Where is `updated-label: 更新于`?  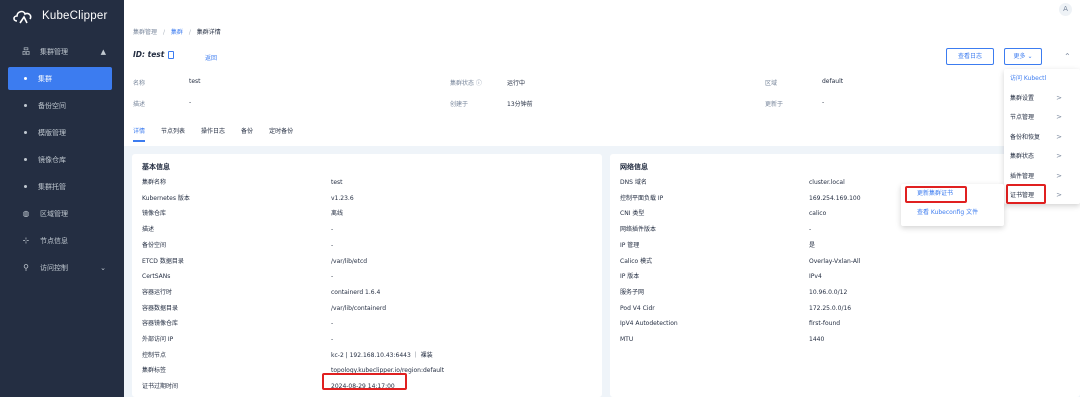
updated-label: 更新于 is located at coordinates (774, 104).